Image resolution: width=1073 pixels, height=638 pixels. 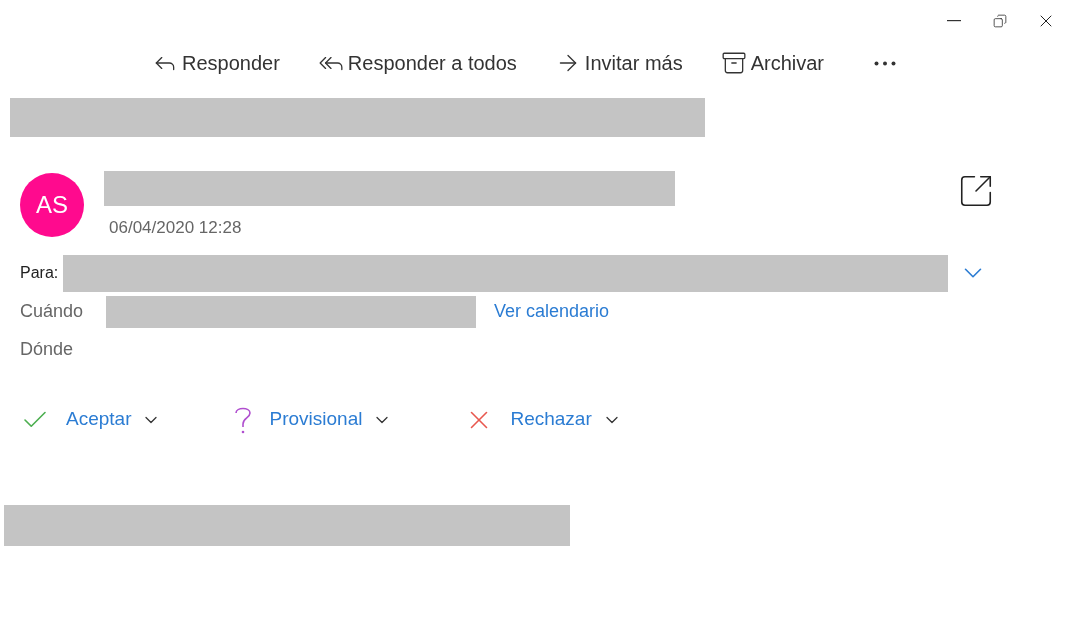 What do you see at coordinates (52, 311) in the screenshot?
I see `when-label: Cuándo` at bounding box center [52, 311].